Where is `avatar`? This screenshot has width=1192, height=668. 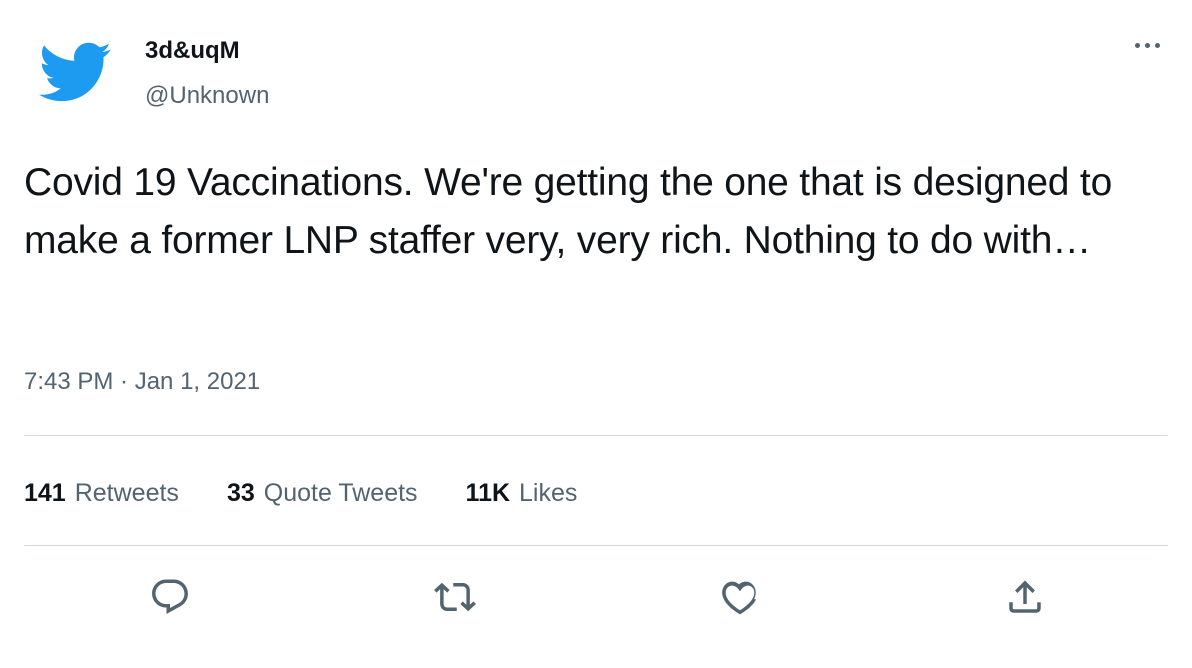 avatar is located at coordinates (74, 72).